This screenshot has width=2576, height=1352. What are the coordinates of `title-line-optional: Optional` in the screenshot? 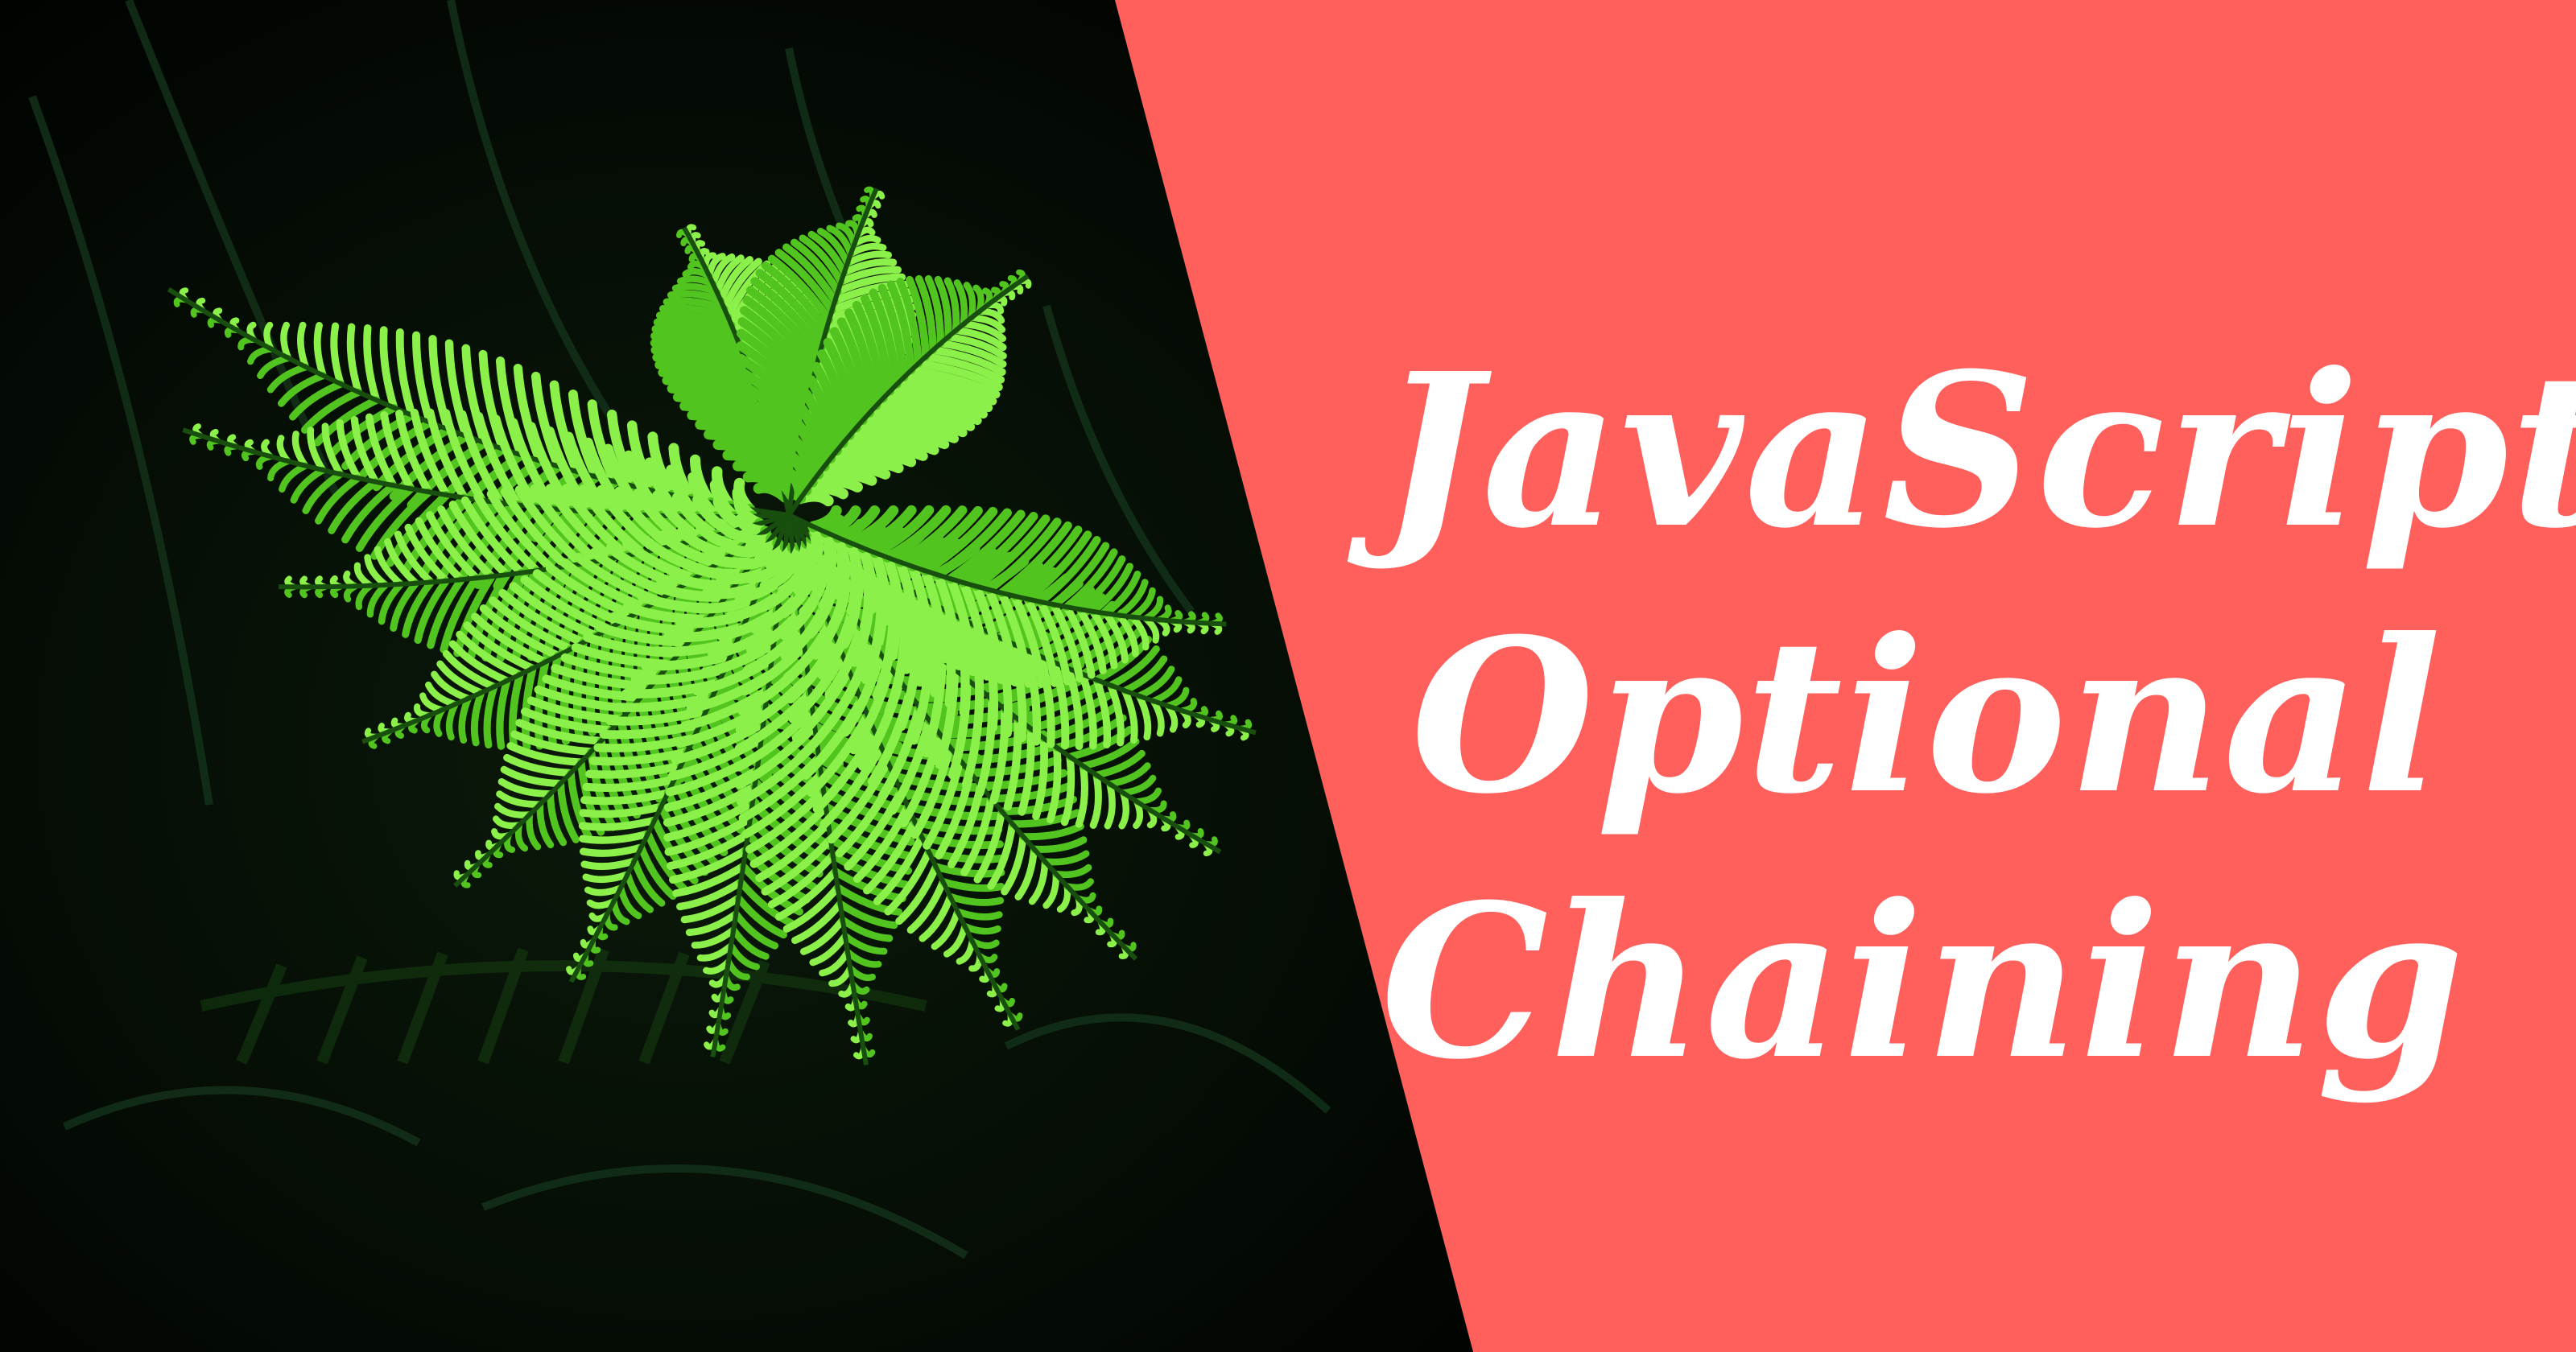 It's located at (1927, 716).